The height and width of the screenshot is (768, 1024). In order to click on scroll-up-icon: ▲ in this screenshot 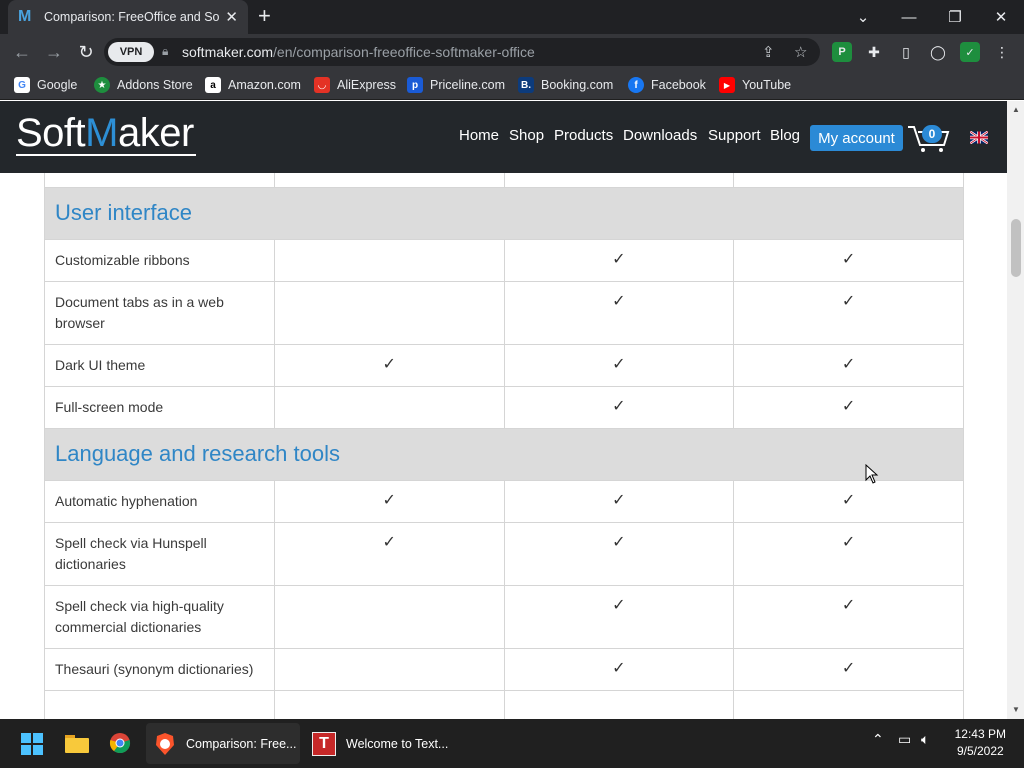, I will do `click(1016, 110)`.